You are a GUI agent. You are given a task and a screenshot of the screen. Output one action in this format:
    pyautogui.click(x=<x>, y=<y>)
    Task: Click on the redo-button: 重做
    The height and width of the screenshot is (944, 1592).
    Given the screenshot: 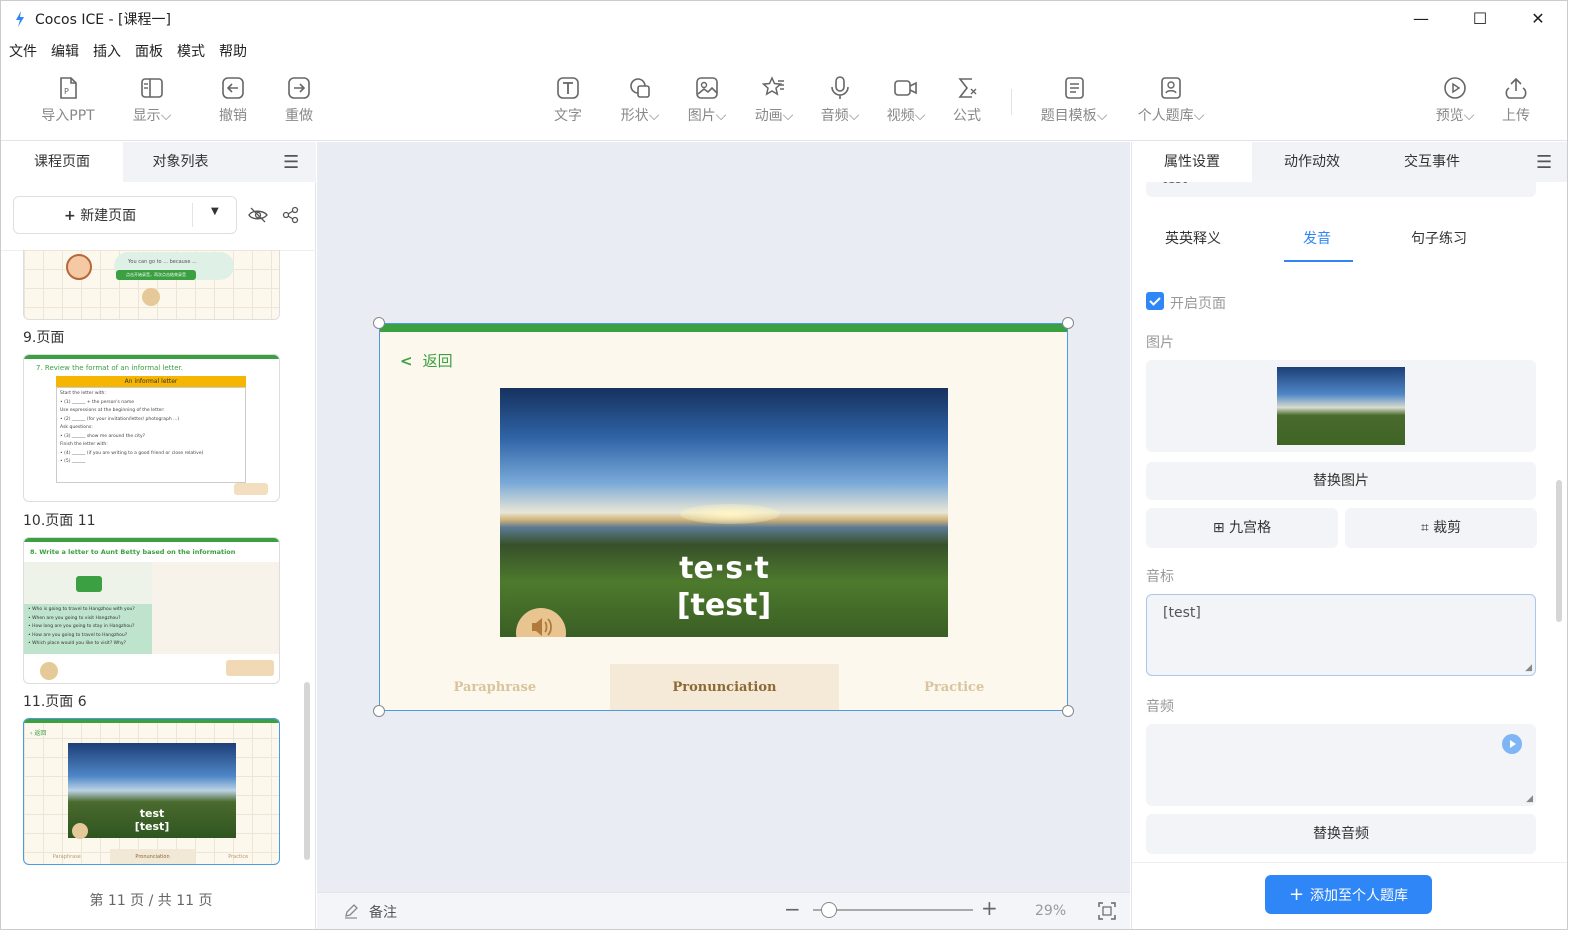 What is the action you would take?
    pyautogui.click(x=299, y=100)
    